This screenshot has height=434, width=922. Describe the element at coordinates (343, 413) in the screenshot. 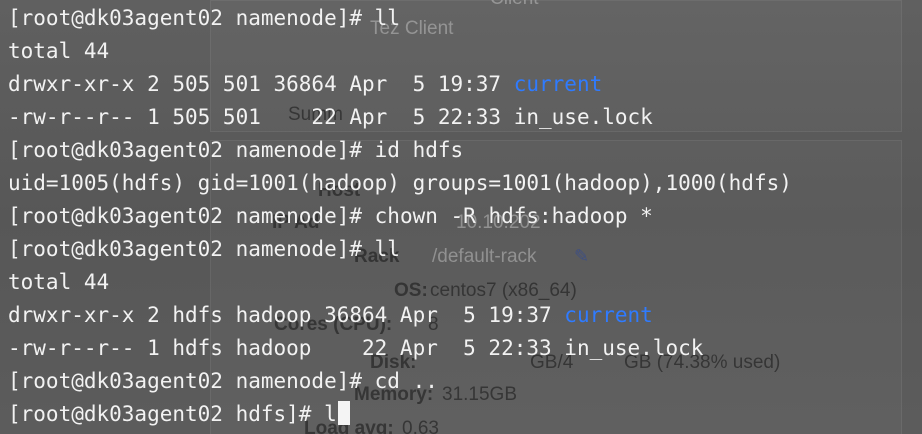

I see `text-cursor` at that location.